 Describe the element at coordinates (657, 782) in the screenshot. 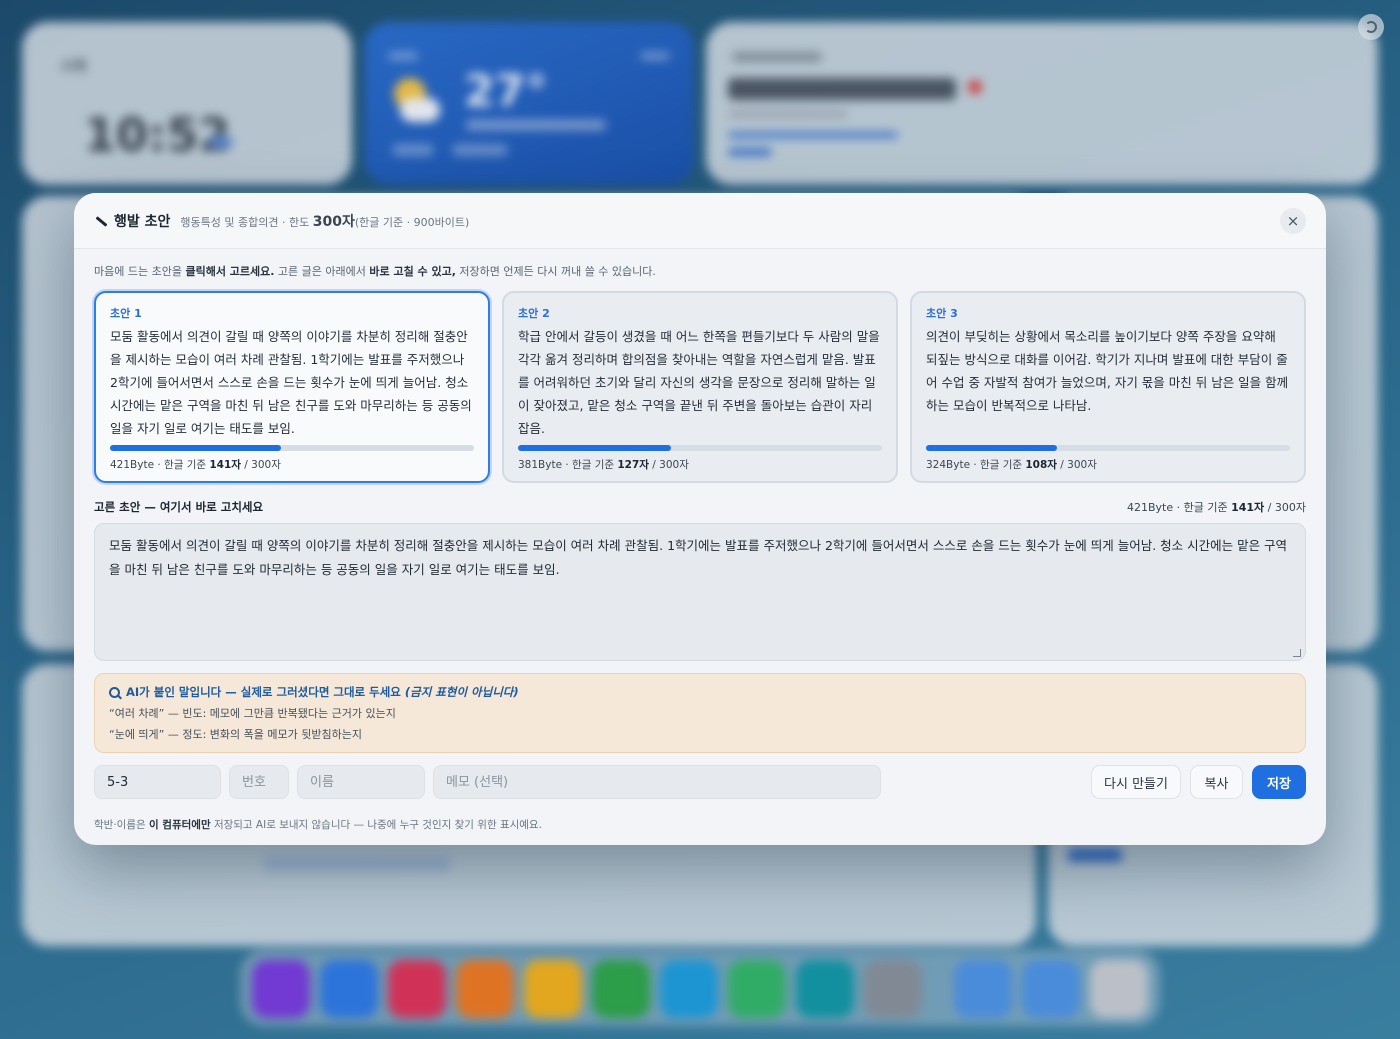

I see `memo-input` at that location.